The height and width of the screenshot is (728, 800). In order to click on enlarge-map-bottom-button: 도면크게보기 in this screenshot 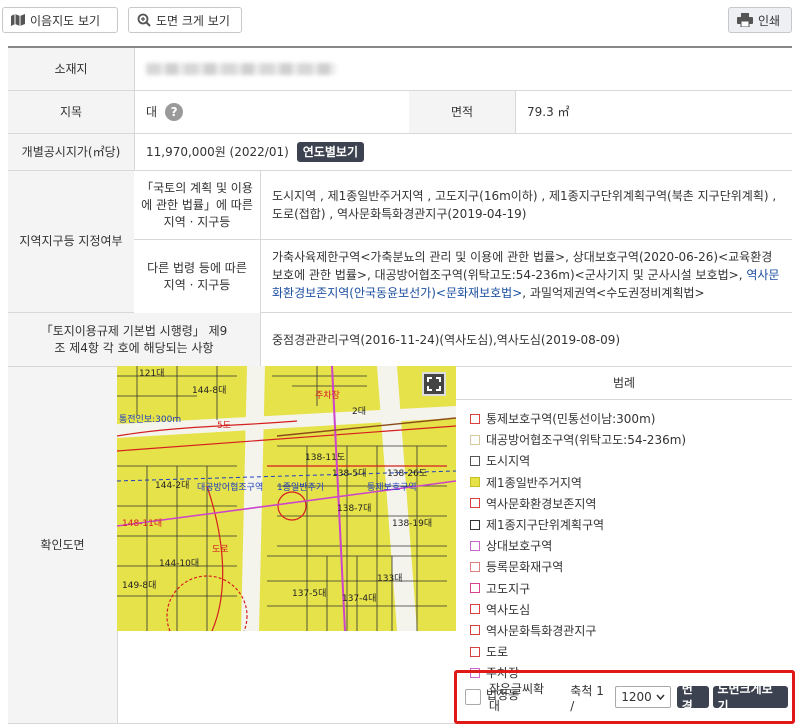, I will do `click(750, 697)`.